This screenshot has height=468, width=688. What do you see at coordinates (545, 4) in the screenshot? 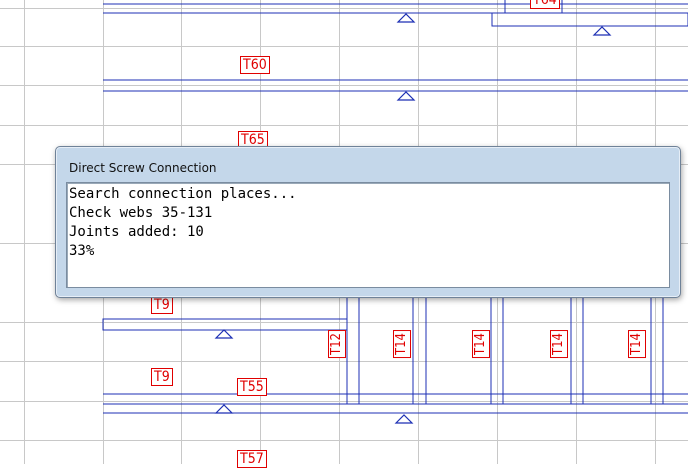
I see `member-label-t64: T64` at bounding box center [545, 4].